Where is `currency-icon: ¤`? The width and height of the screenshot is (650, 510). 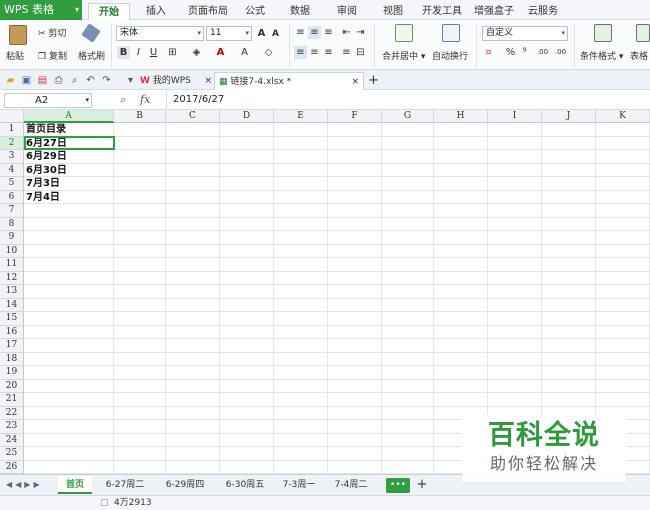 currency-icon: ¤ is located at coordinates (488, 52).